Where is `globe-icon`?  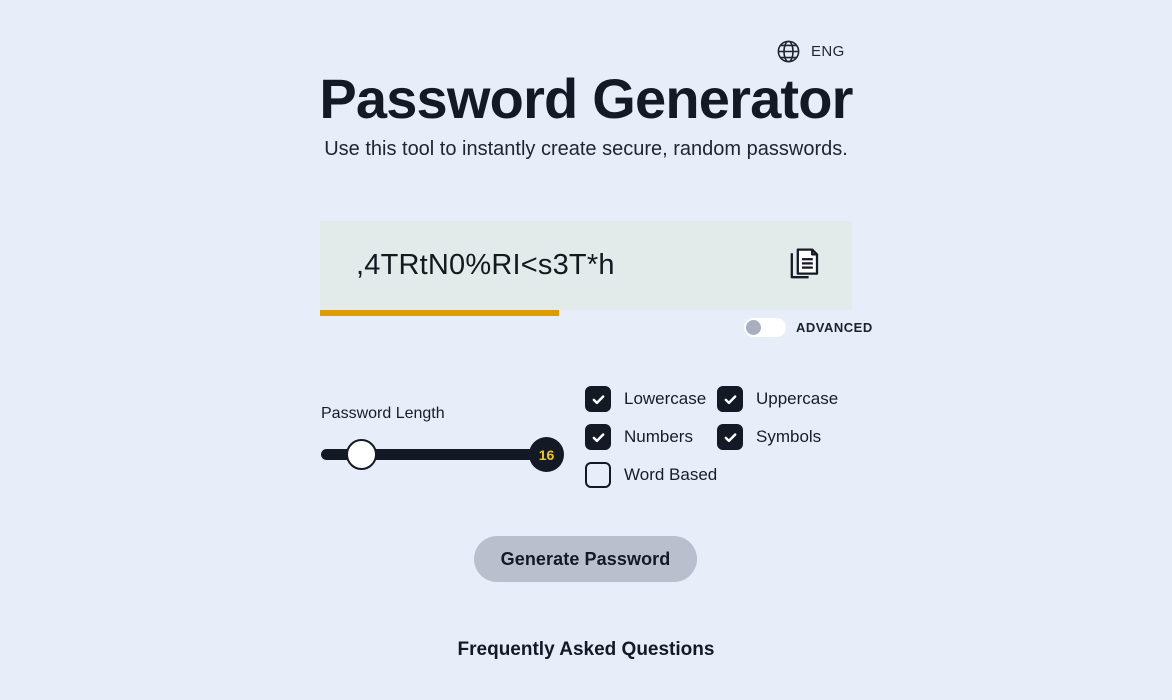
globe-icon is located at coordinates (788, 51).